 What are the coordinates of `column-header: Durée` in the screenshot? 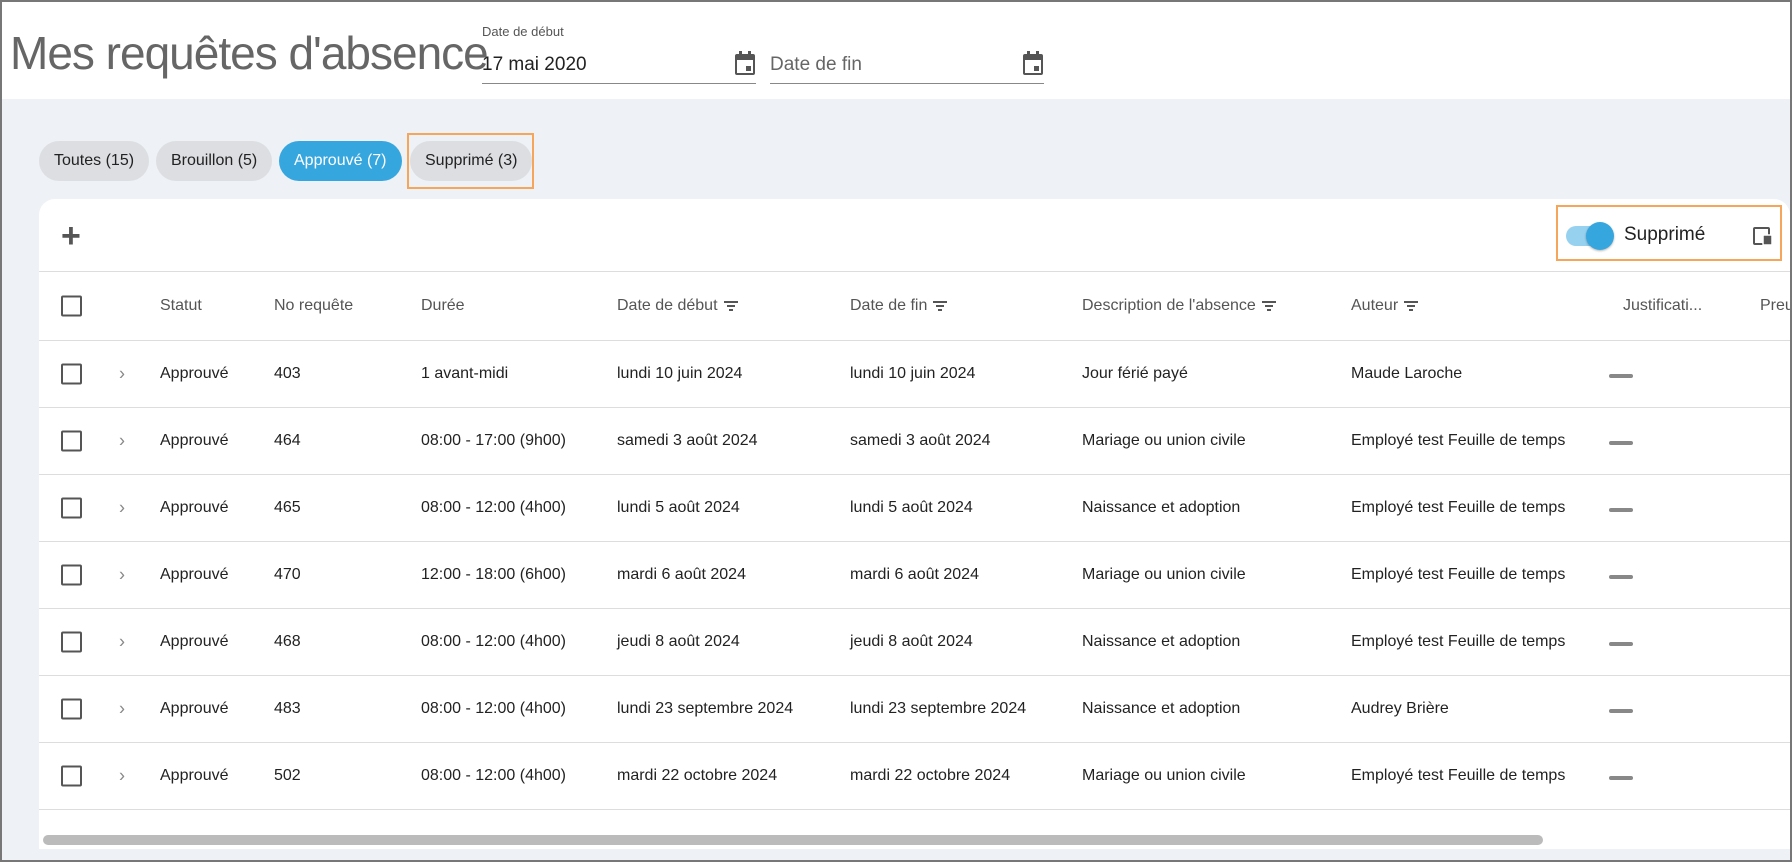 It's located at (443, 306).